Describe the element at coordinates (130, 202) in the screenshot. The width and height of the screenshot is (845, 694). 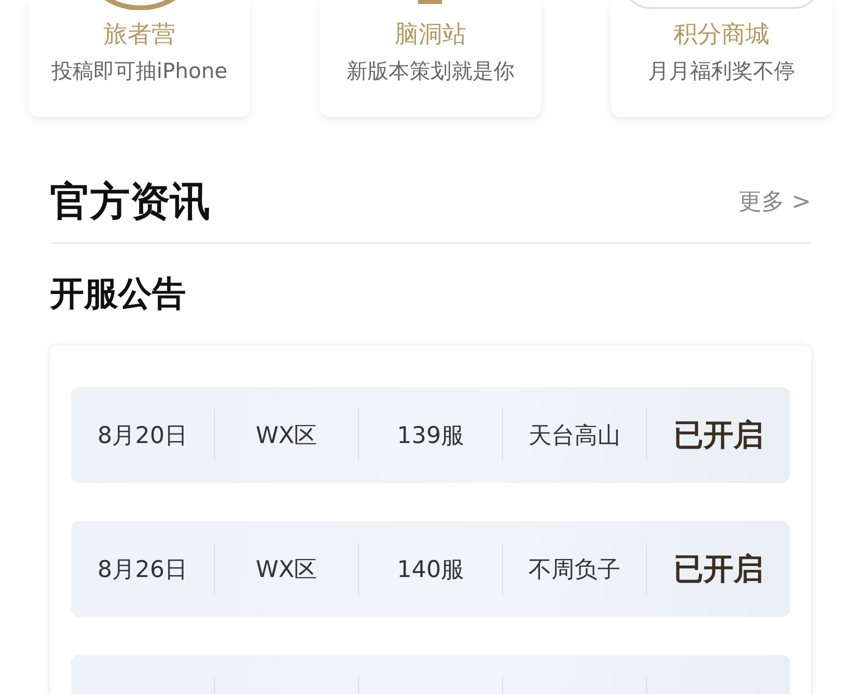
I see `section-title: 官方资讯` at that location.